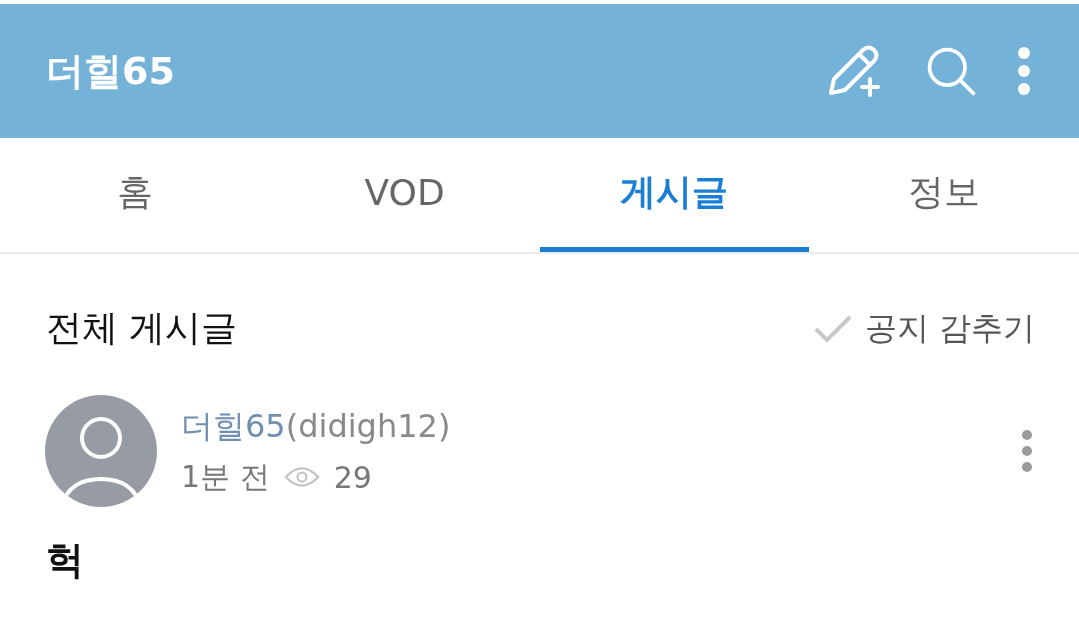  I want to click on view-count: 29, so click(352, 477).